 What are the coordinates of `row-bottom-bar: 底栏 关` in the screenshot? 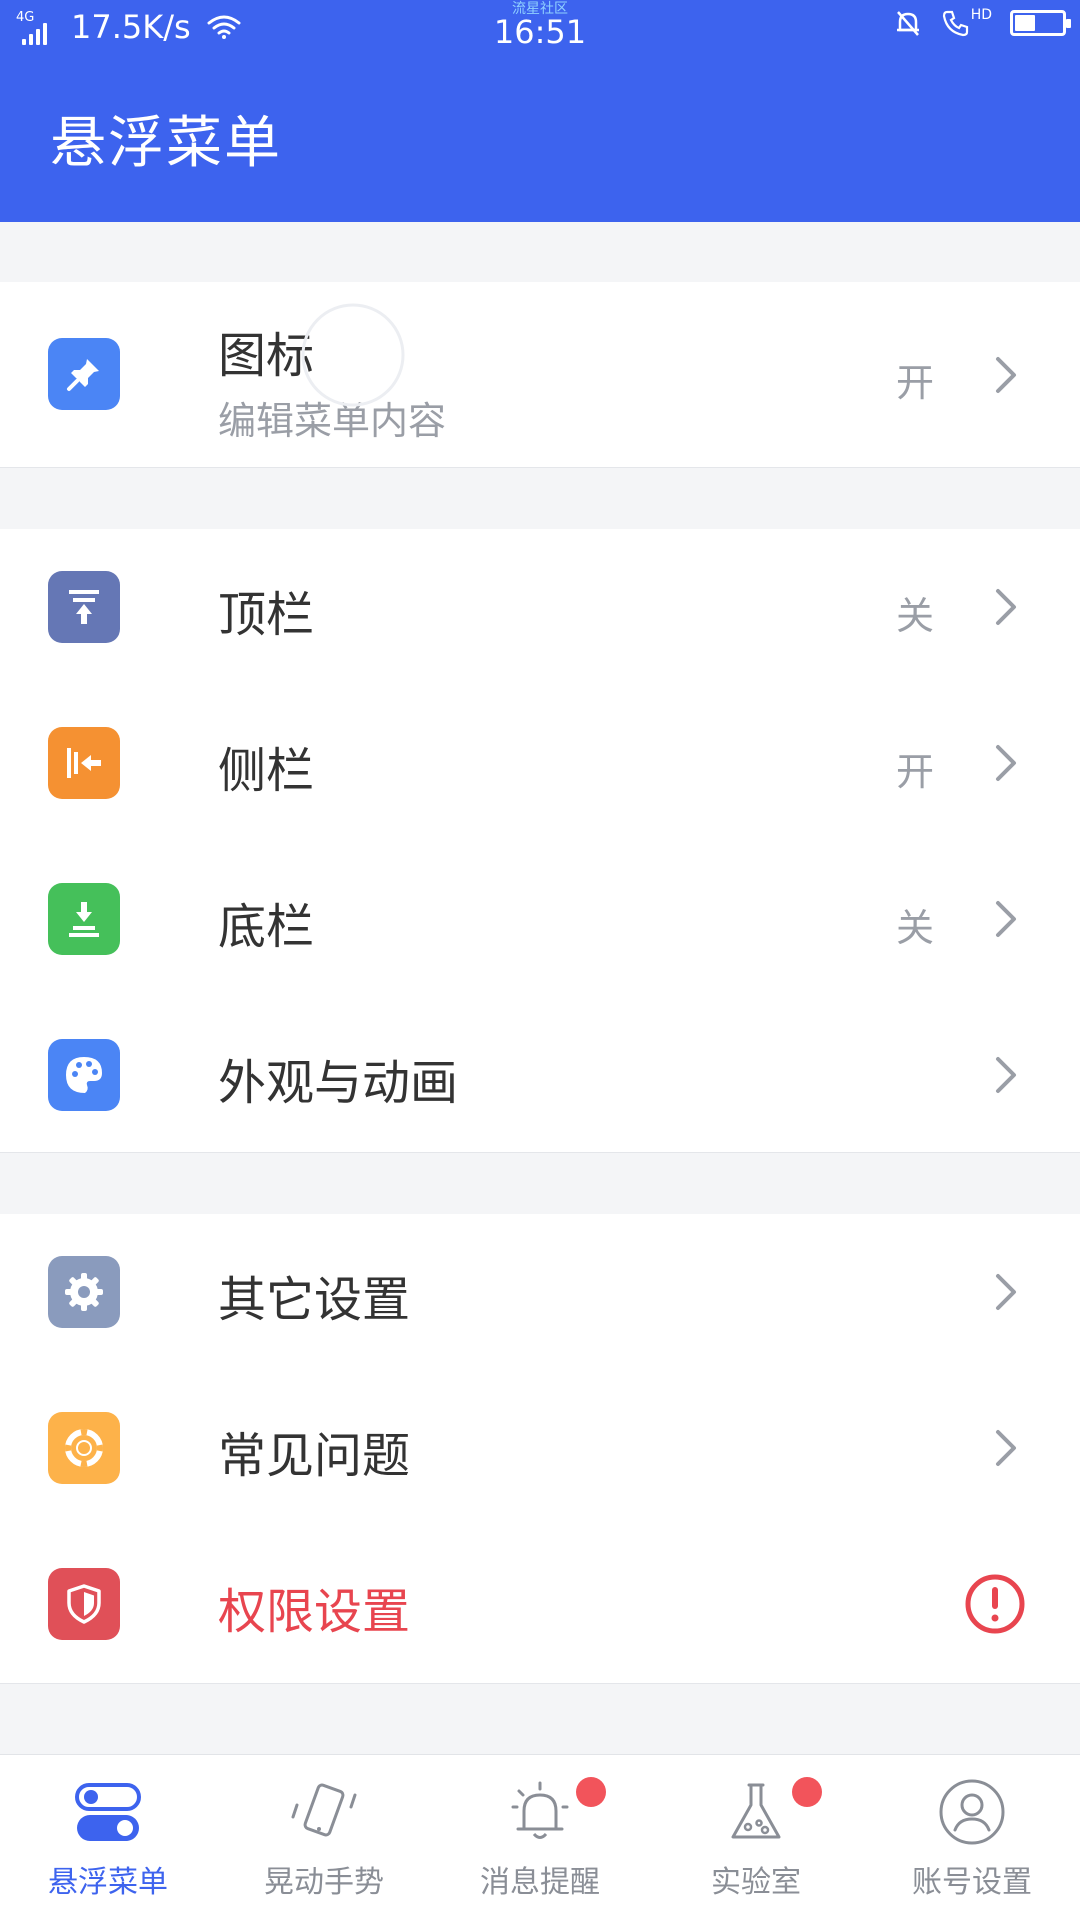 It's located at (540, 919).